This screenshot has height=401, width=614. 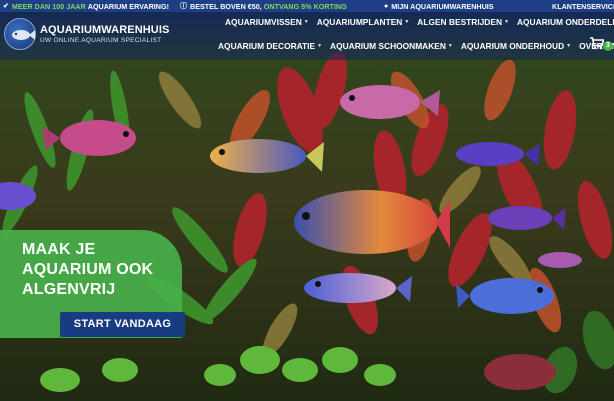 I want to click on nav-aquarium-onderhoud: AQUARIUM ONDERHOUD ▼, so click(x=516, y=46).